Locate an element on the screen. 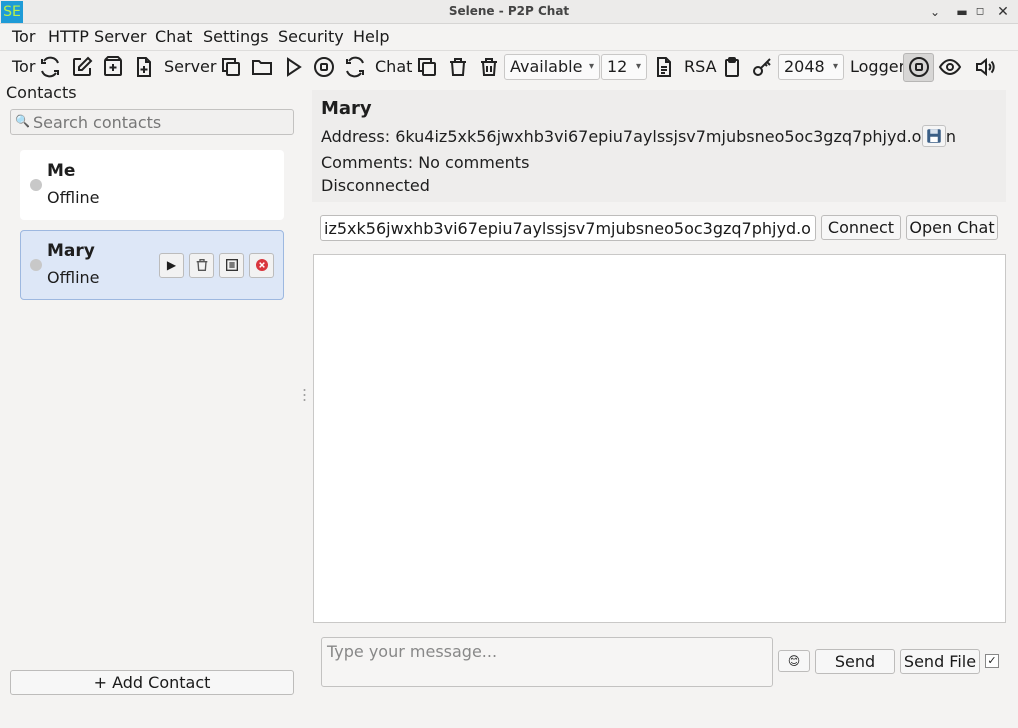 The height and width of the screenshot is (728, 1018). enter-to-send-checkbox: ✓ is located at coordinates (992, 661).